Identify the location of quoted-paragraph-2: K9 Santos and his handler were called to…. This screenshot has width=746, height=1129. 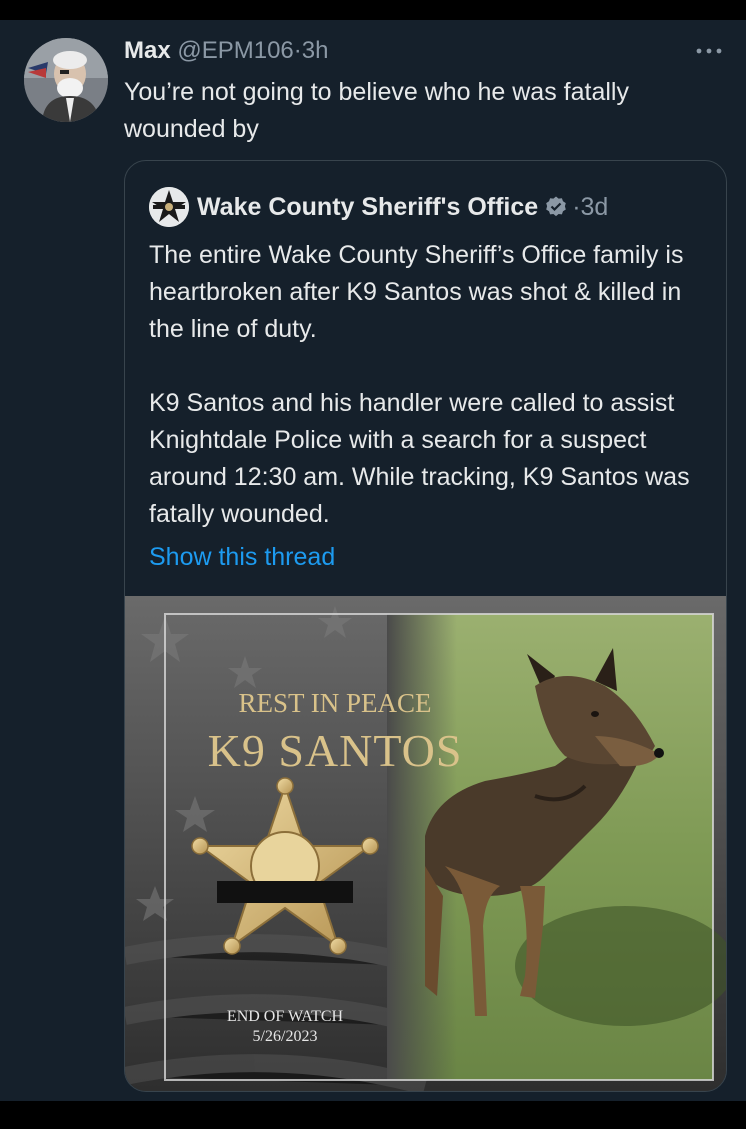
(419, 458).